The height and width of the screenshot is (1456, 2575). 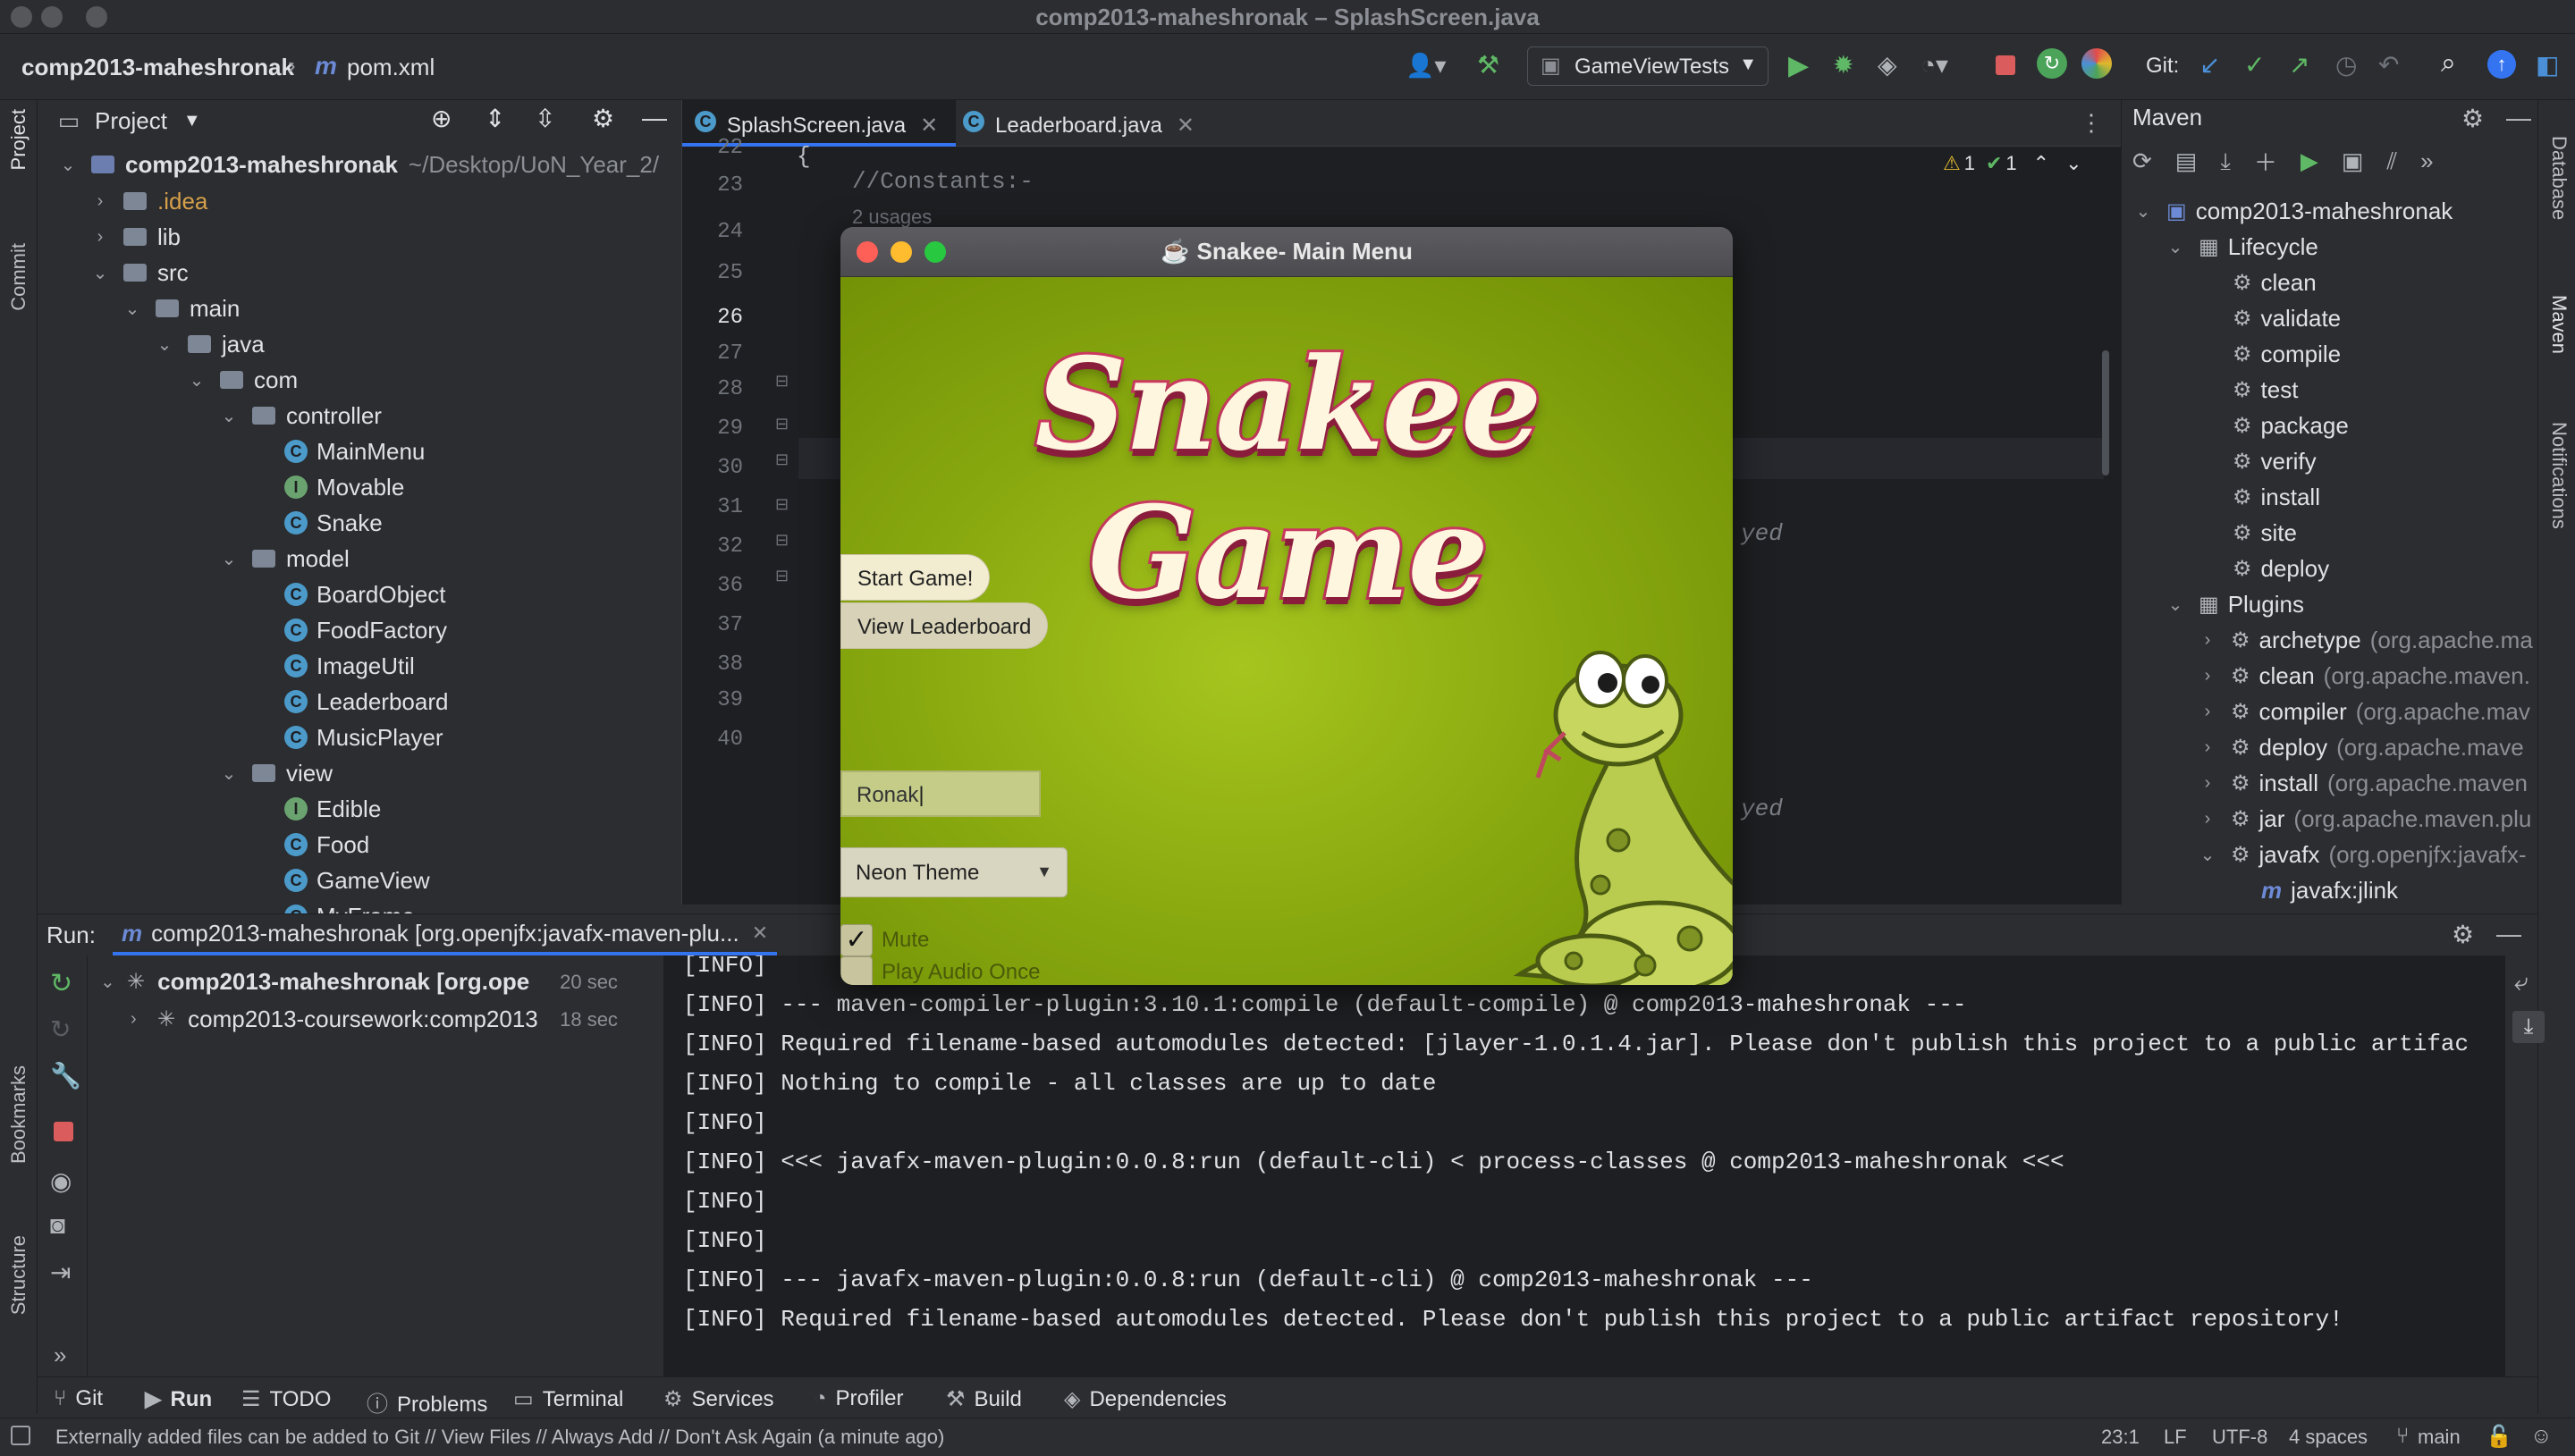 I want to click on user-icon: 👤▾, so click(x=1426, y=66).